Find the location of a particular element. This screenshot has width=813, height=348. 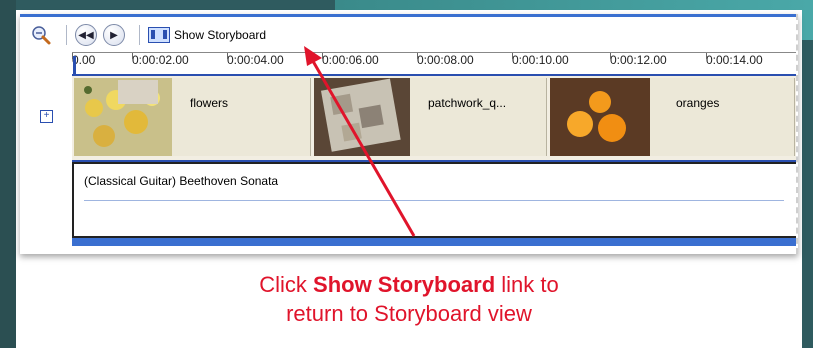

caption-suffix: link to is located at coordinates (527, 284).